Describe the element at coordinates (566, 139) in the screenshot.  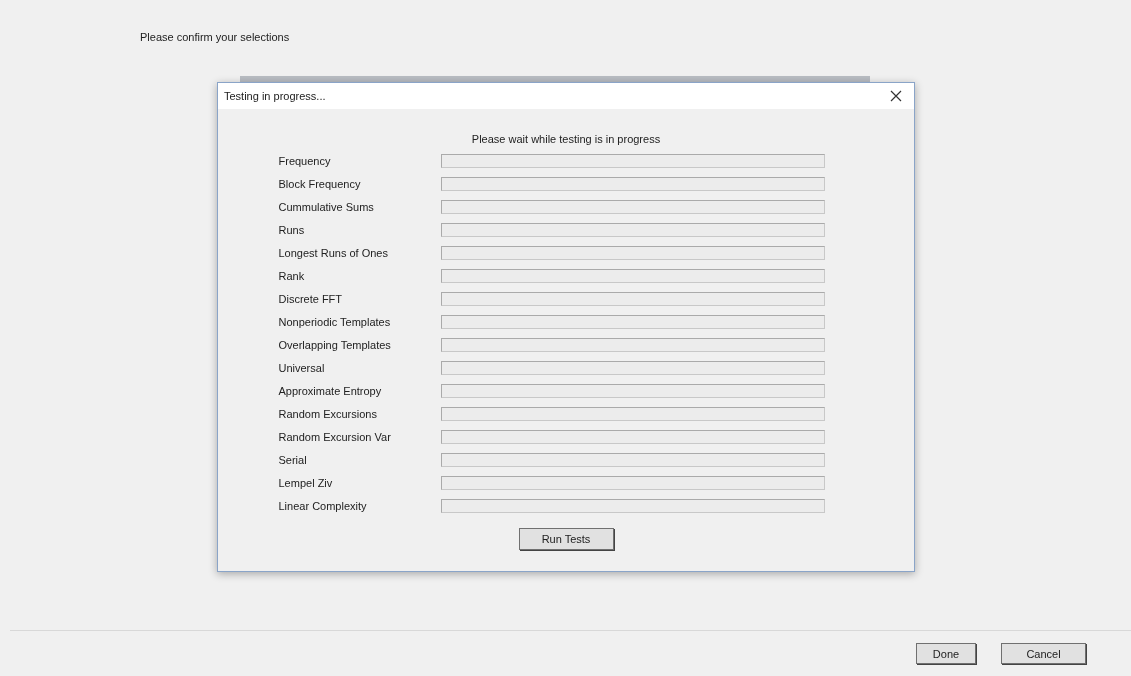
I see `status-message: Please wait while testing is in progress` at that location.